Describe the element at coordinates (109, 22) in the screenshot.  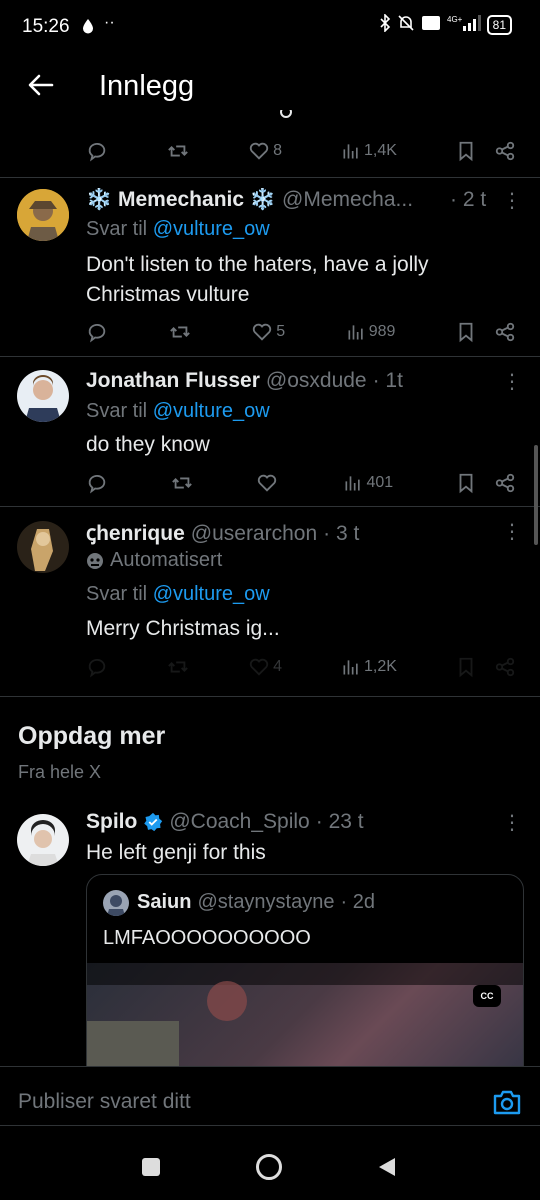
I see `more-notifications-icon: ··` at that location.